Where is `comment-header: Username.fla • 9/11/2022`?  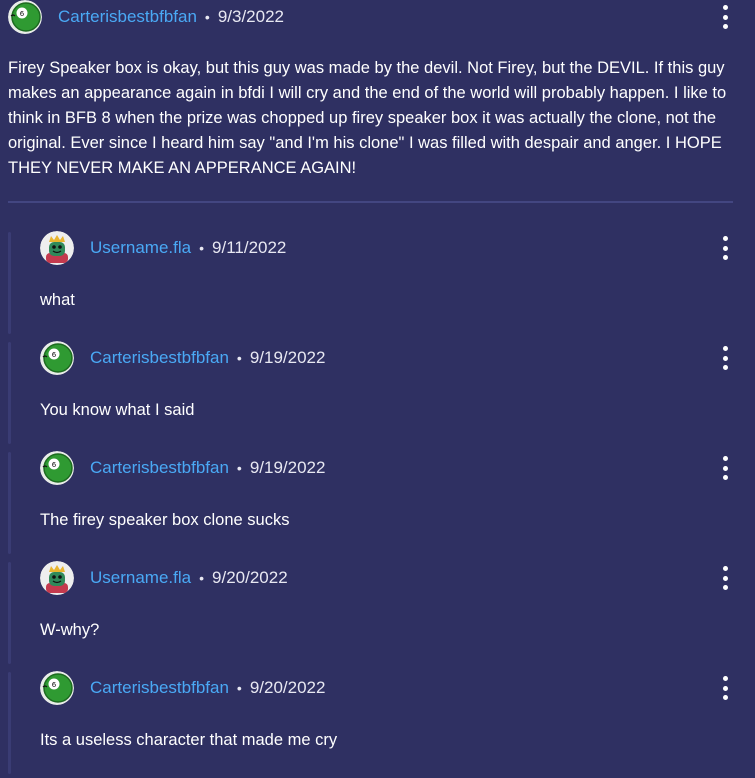
comment-header: Username.fla • 9/11/2022 is located at coordinates (397, 248).